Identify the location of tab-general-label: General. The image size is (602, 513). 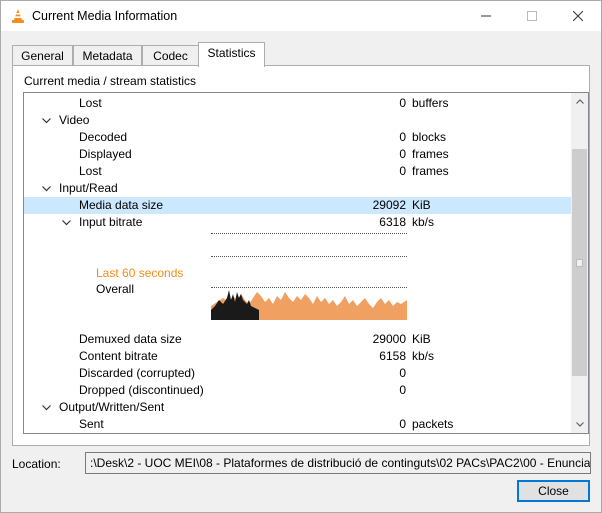
(42, 56).